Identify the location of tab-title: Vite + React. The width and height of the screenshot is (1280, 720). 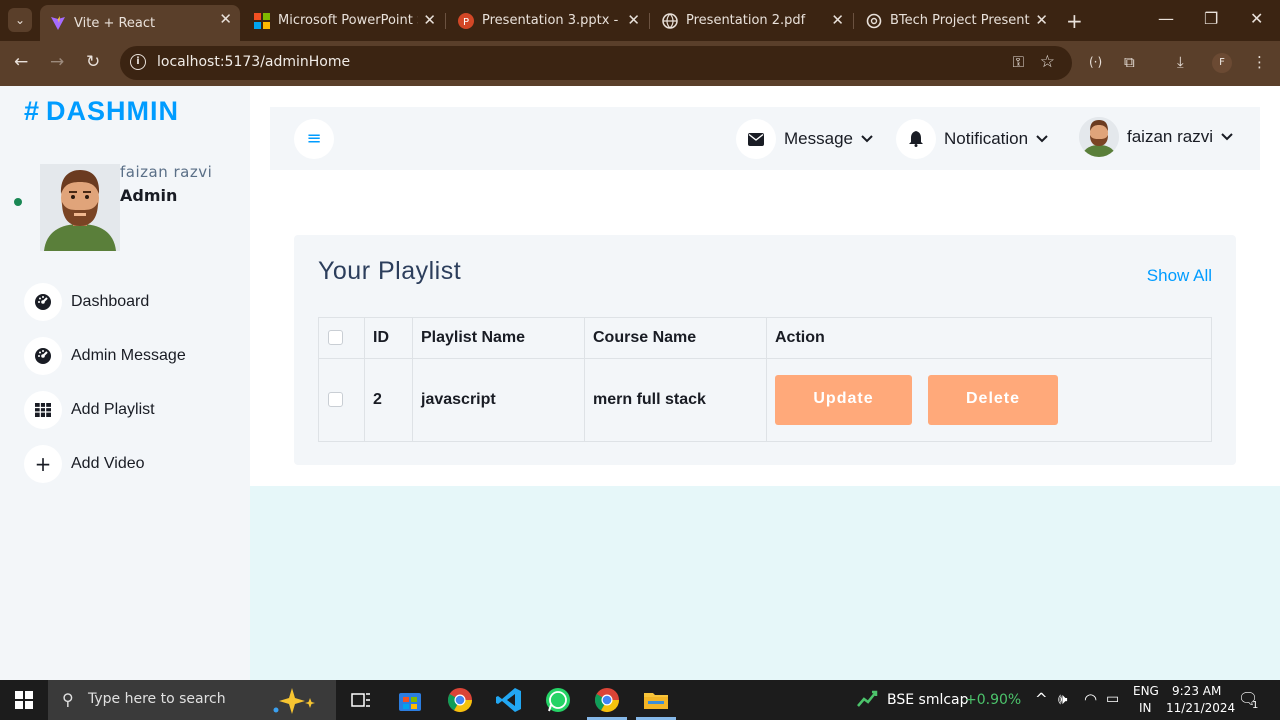
(115, 23).